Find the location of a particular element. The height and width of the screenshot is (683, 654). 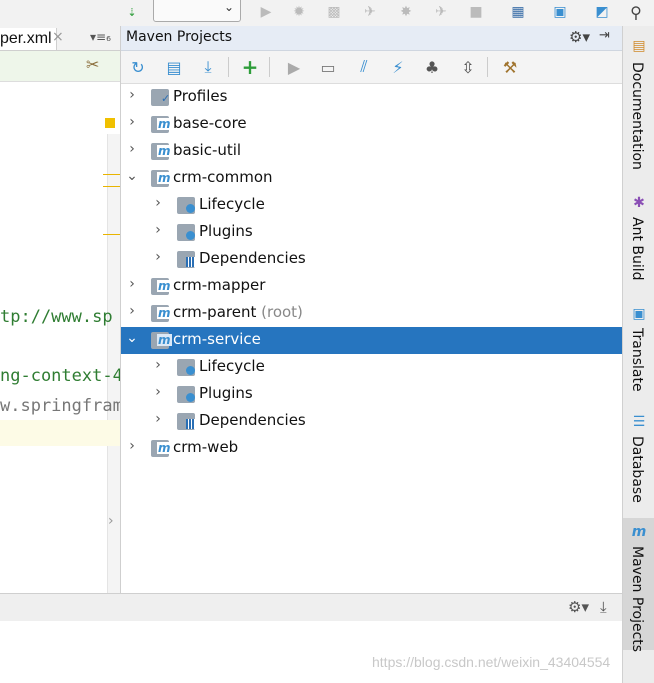

module-name: crm-parent is located at coordinates (215, 312).